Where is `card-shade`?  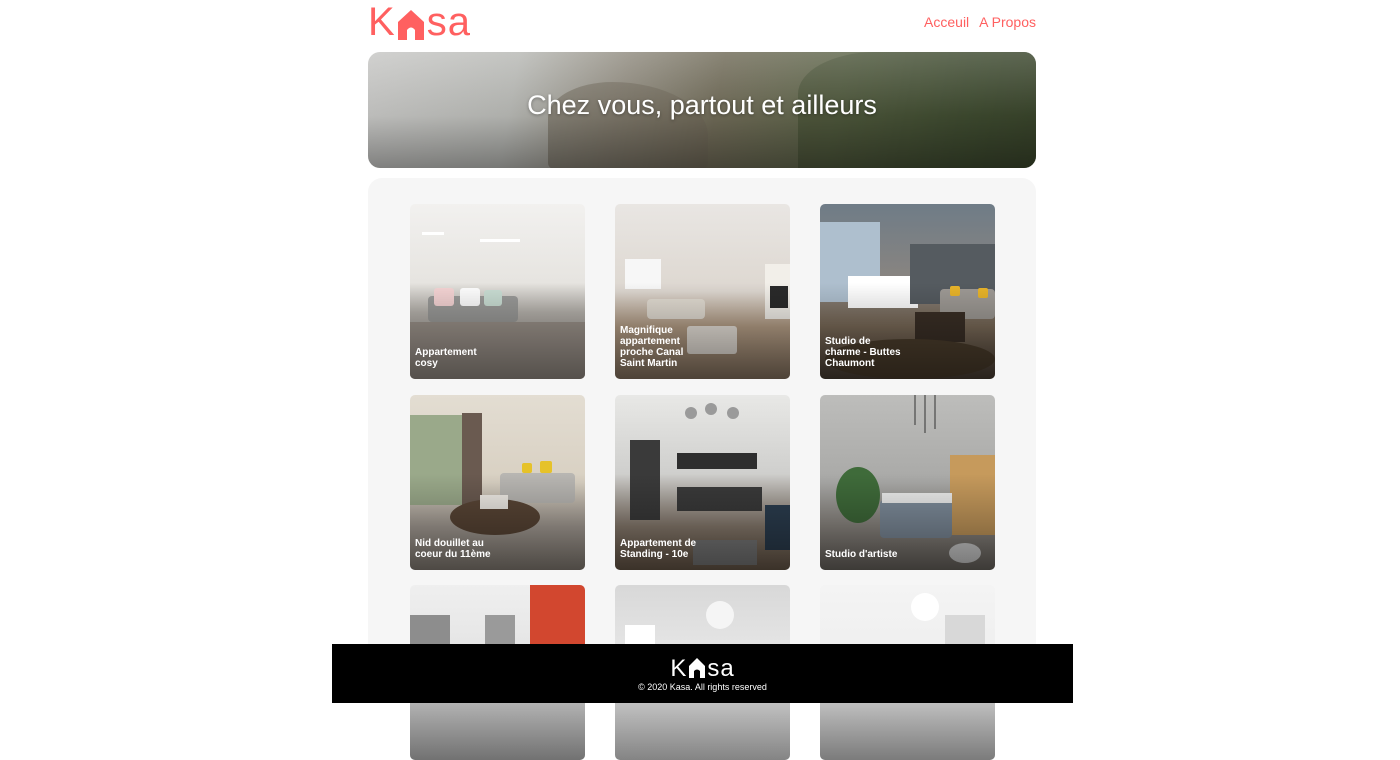 card-shade is located at coordinates (907, 482).